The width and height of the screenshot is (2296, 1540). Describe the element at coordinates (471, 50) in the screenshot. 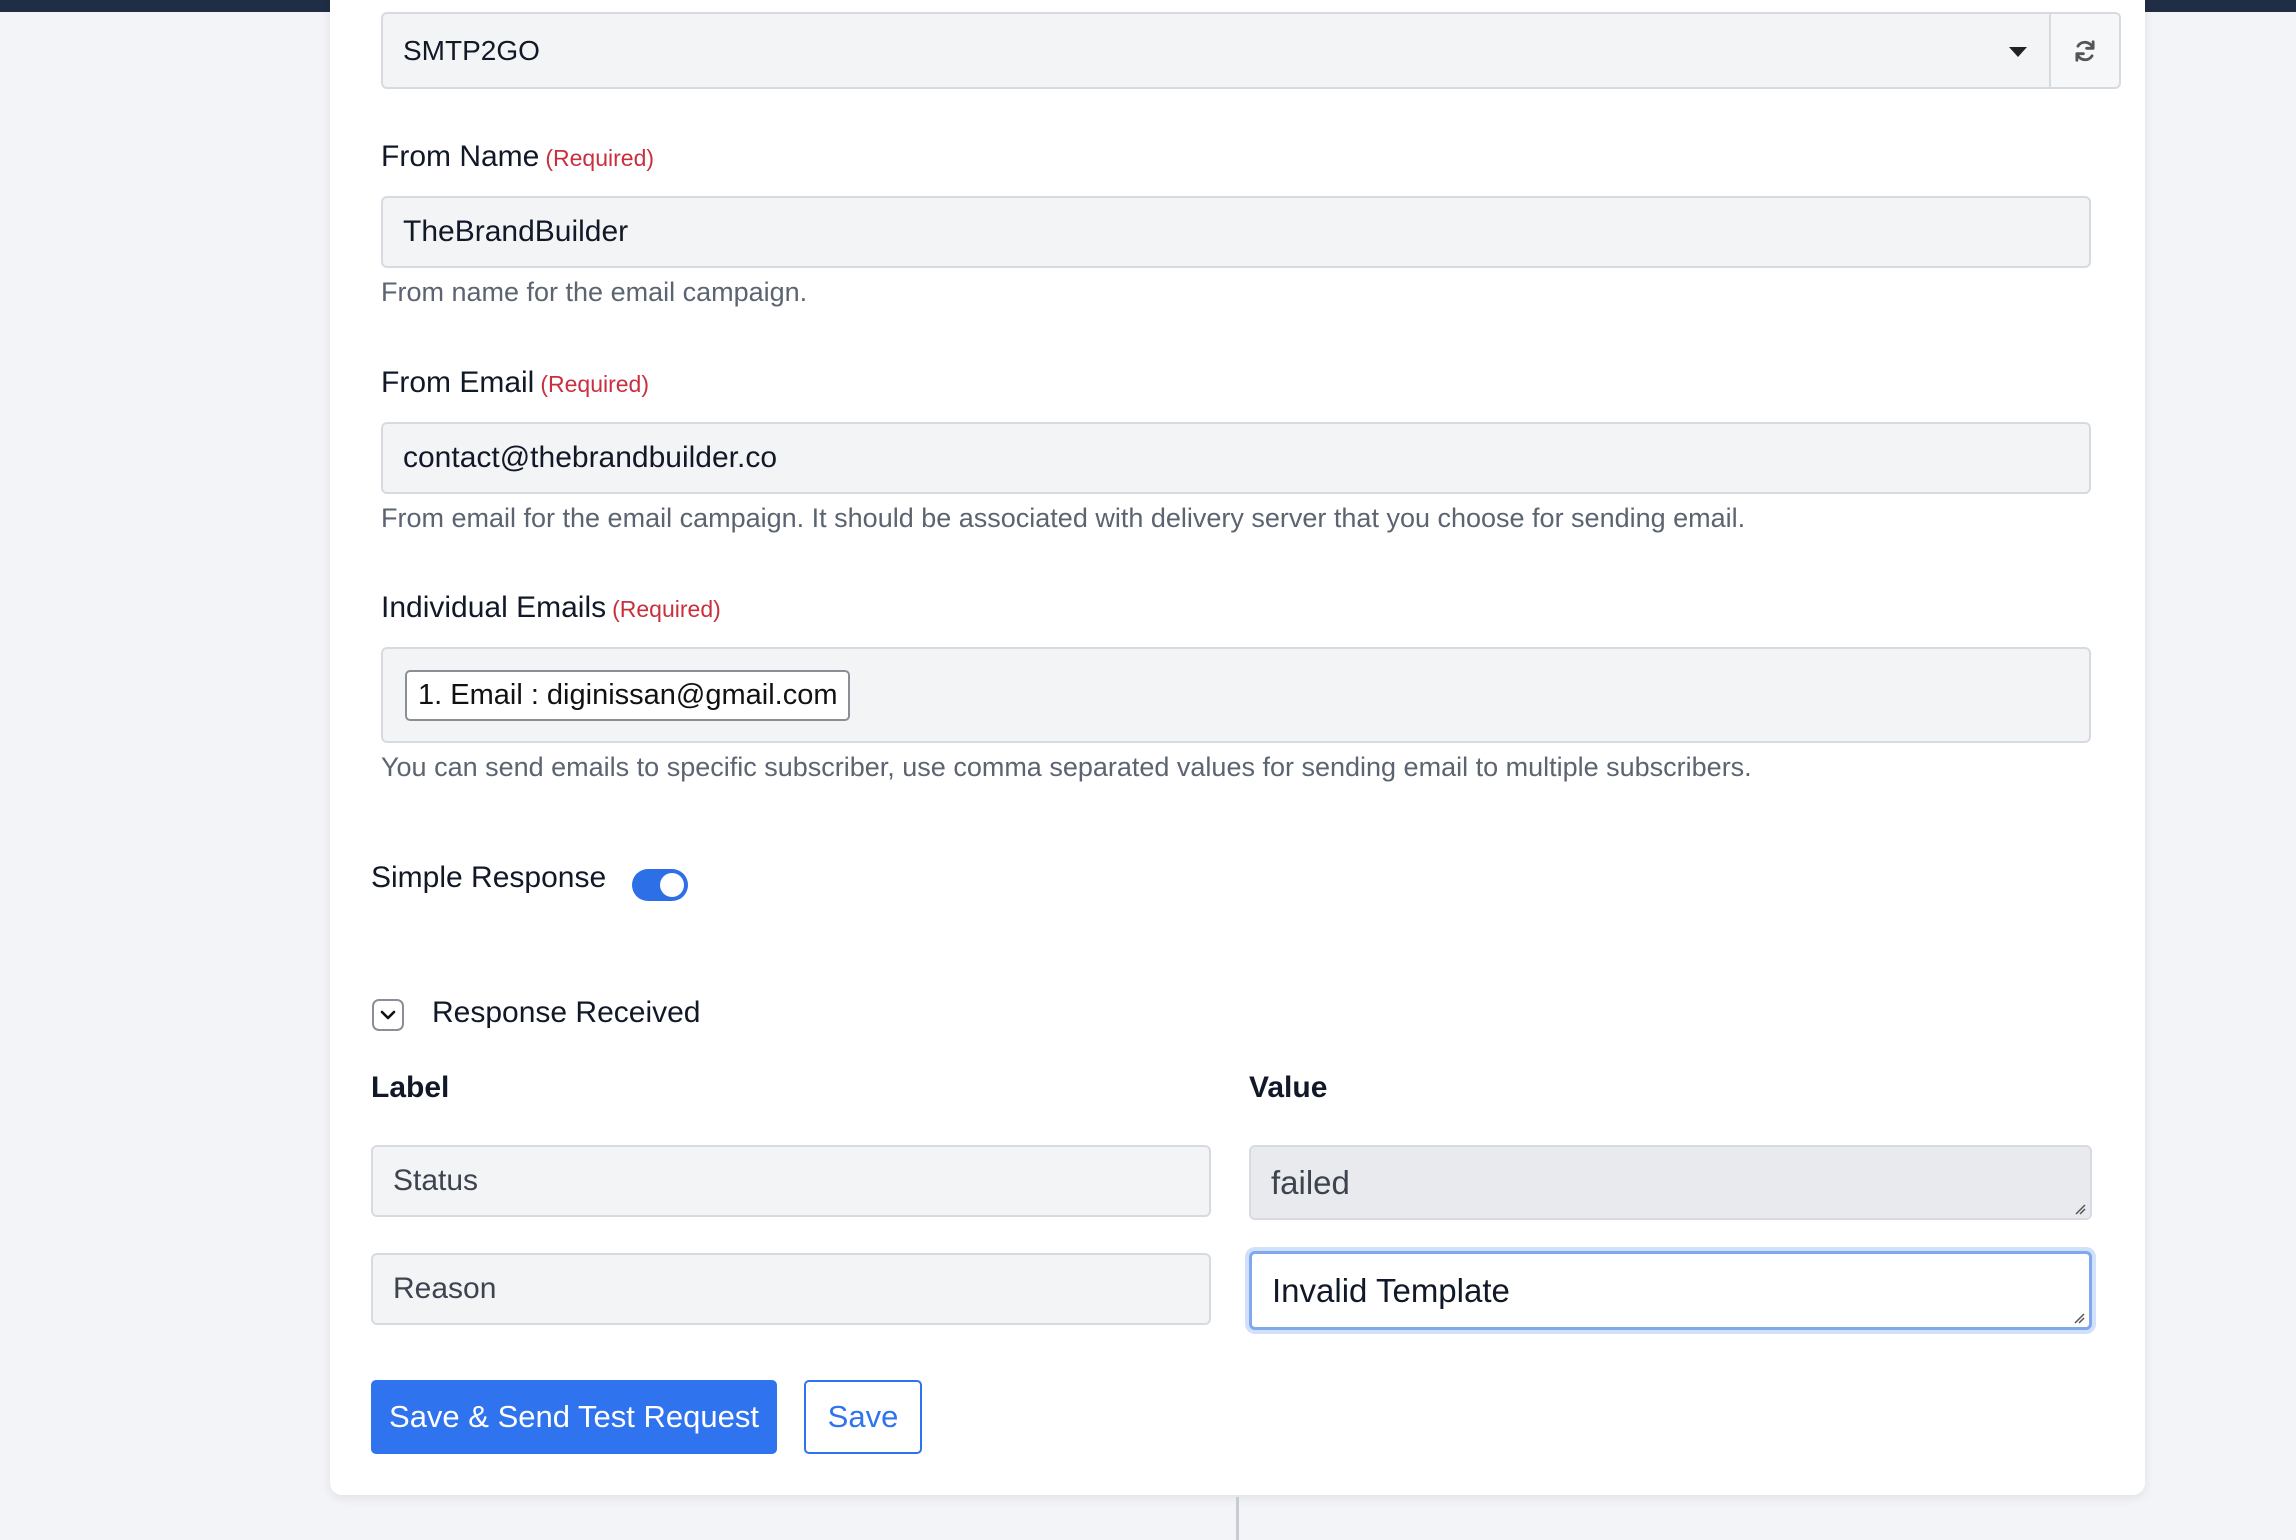

I see `delivery-server-value: SMTP2GO` at that location.